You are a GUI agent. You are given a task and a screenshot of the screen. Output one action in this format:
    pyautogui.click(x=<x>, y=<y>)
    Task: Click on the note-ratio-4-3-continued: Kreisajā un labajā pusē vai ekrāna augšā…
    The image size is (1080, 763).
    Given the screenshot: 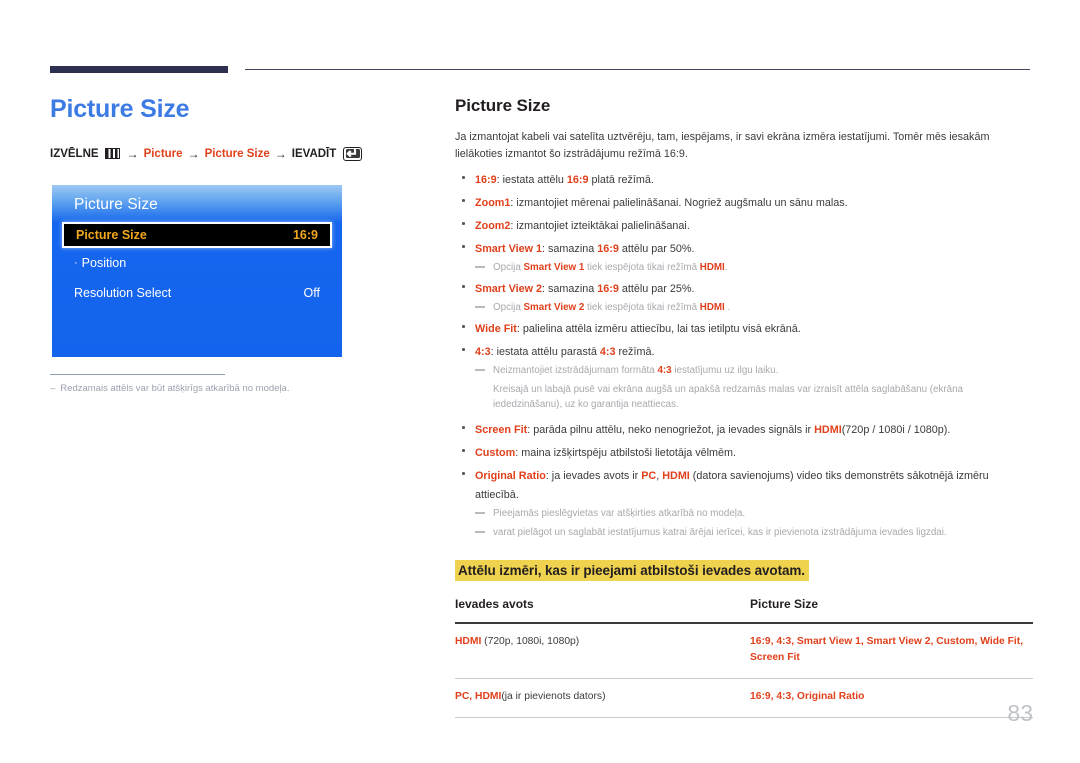 What is the action you would take?
    pyautogui.click(x=728, y=397)
    